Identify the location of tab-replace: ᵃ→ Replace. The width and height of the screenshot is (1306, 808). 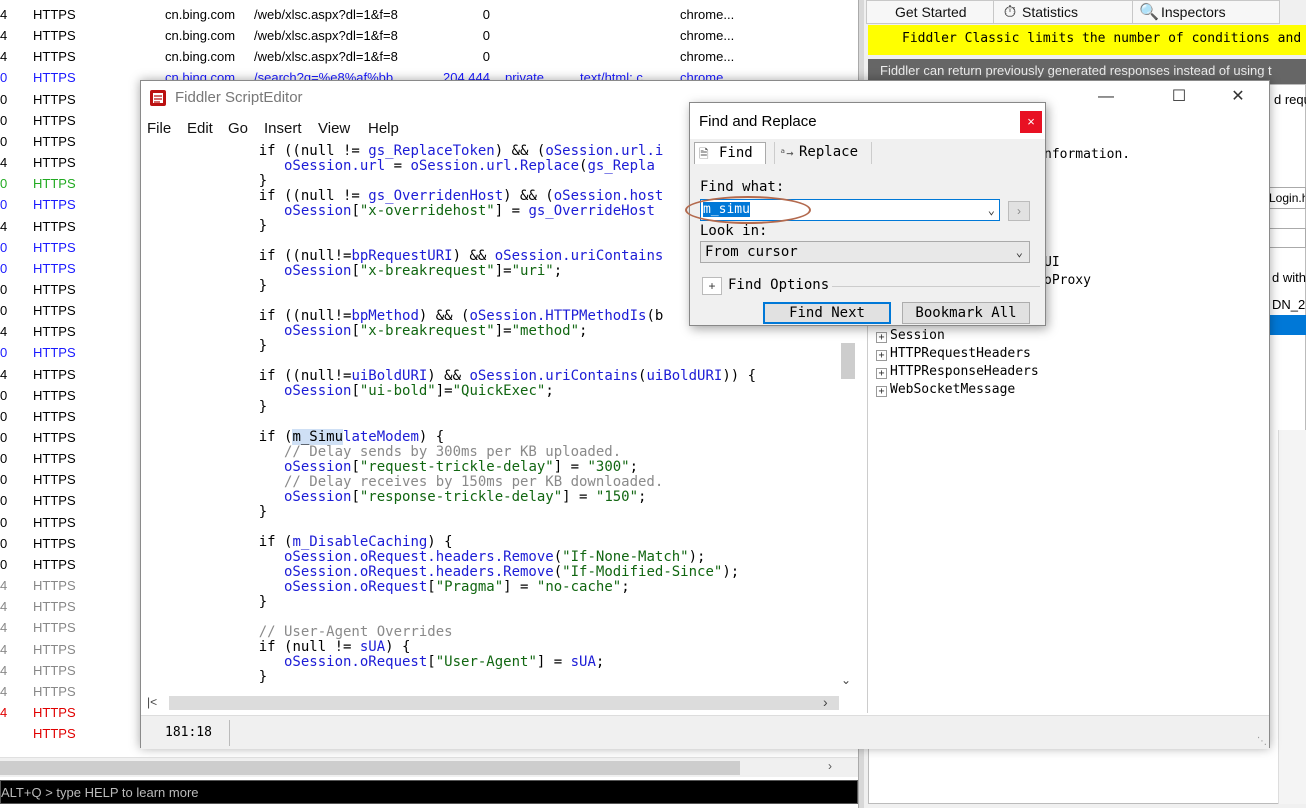
(823, 153).